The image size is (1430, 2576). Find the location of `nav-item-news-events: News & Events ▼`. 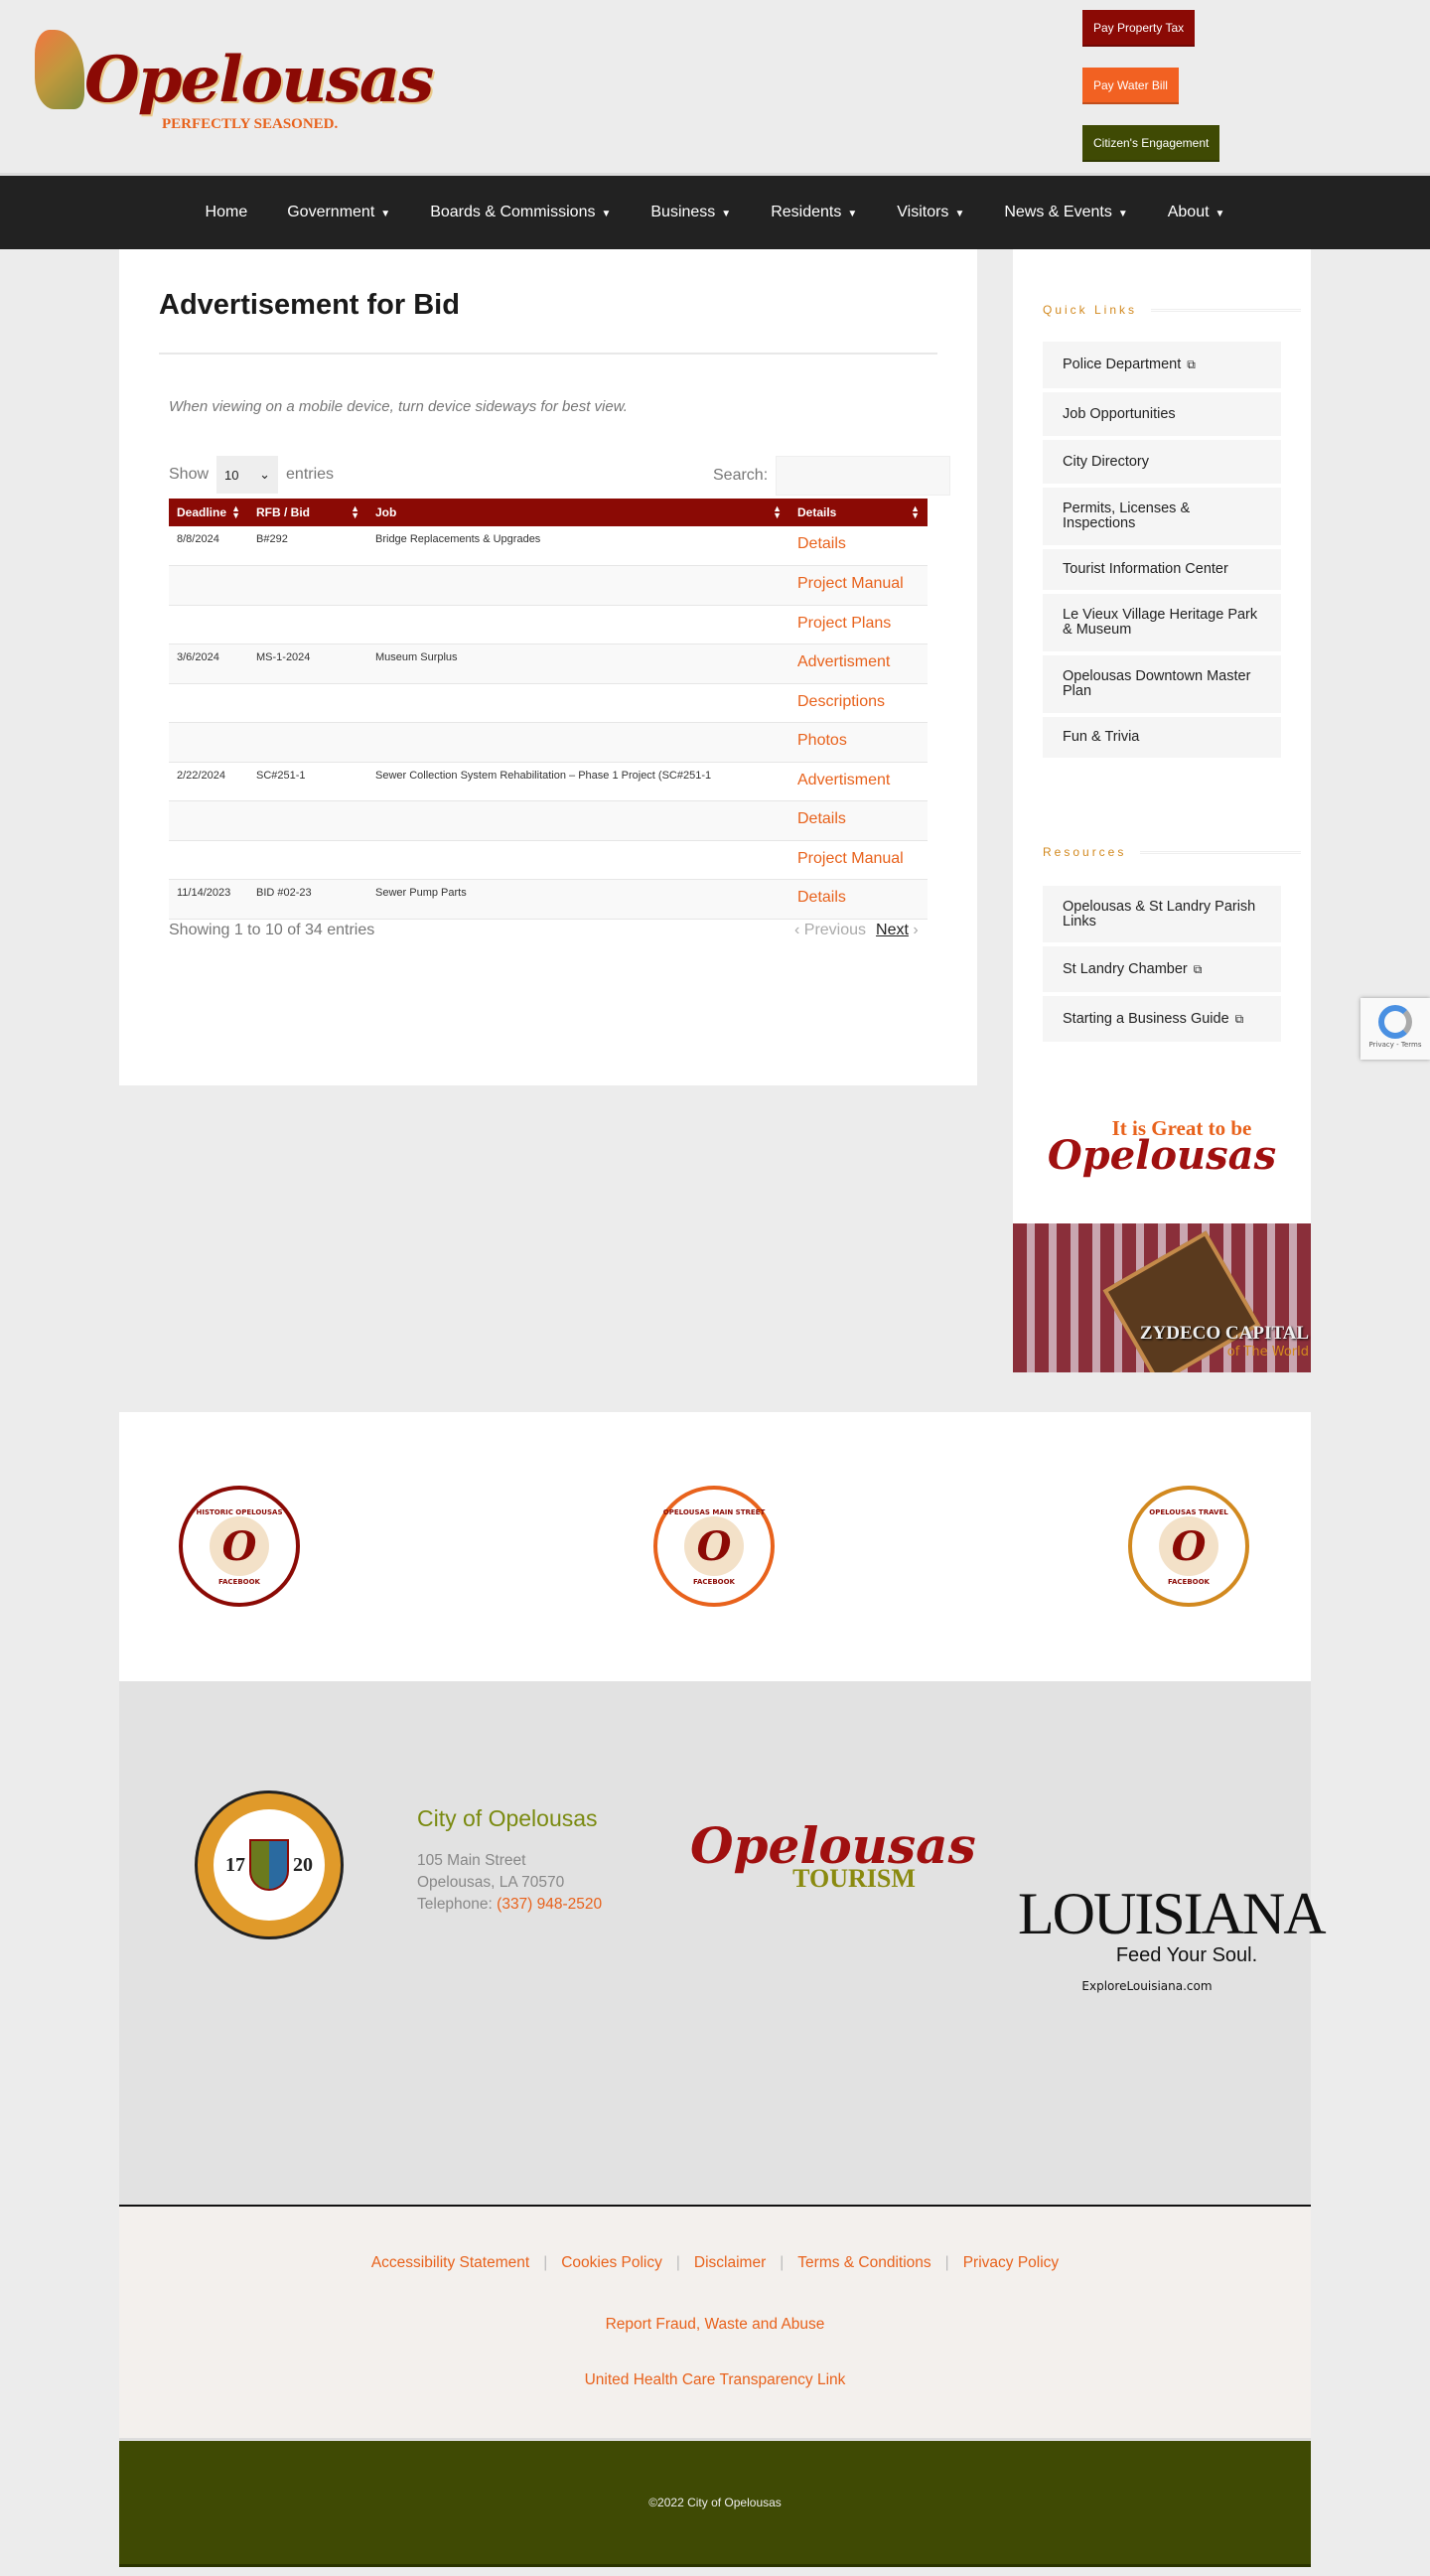

nav-item-news-events: News & Events ▼ is located at coordinates (1065, 213).